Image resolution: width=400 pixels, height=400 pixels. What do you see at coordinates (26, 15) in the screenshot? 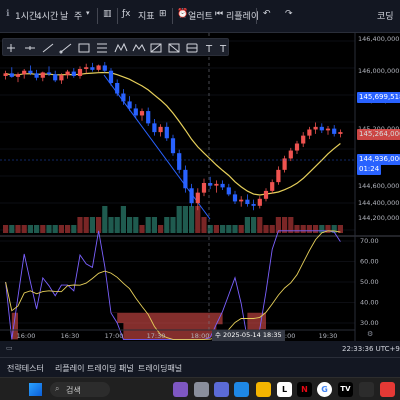
I see `interval-1h-button: 1시간` at bounding box center [26, 15].